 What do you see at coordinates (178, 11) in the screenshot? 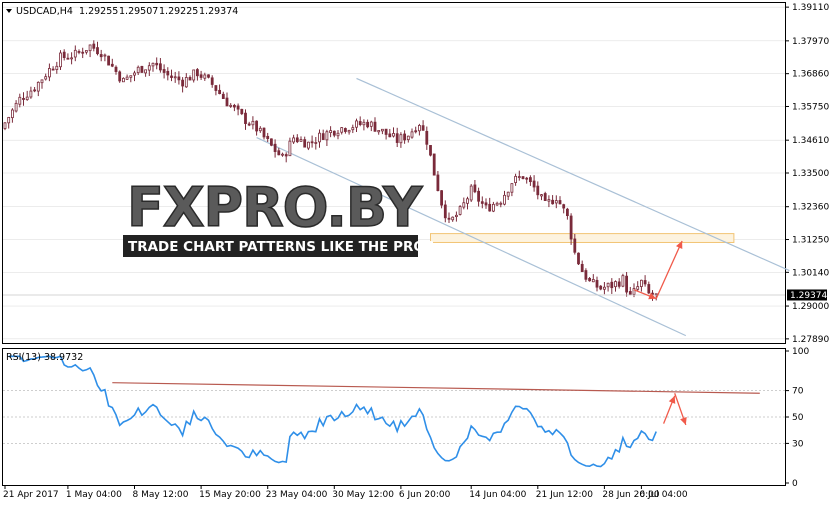
I see `ohlc-low: 1.29225` at bounding box center [178, 11].